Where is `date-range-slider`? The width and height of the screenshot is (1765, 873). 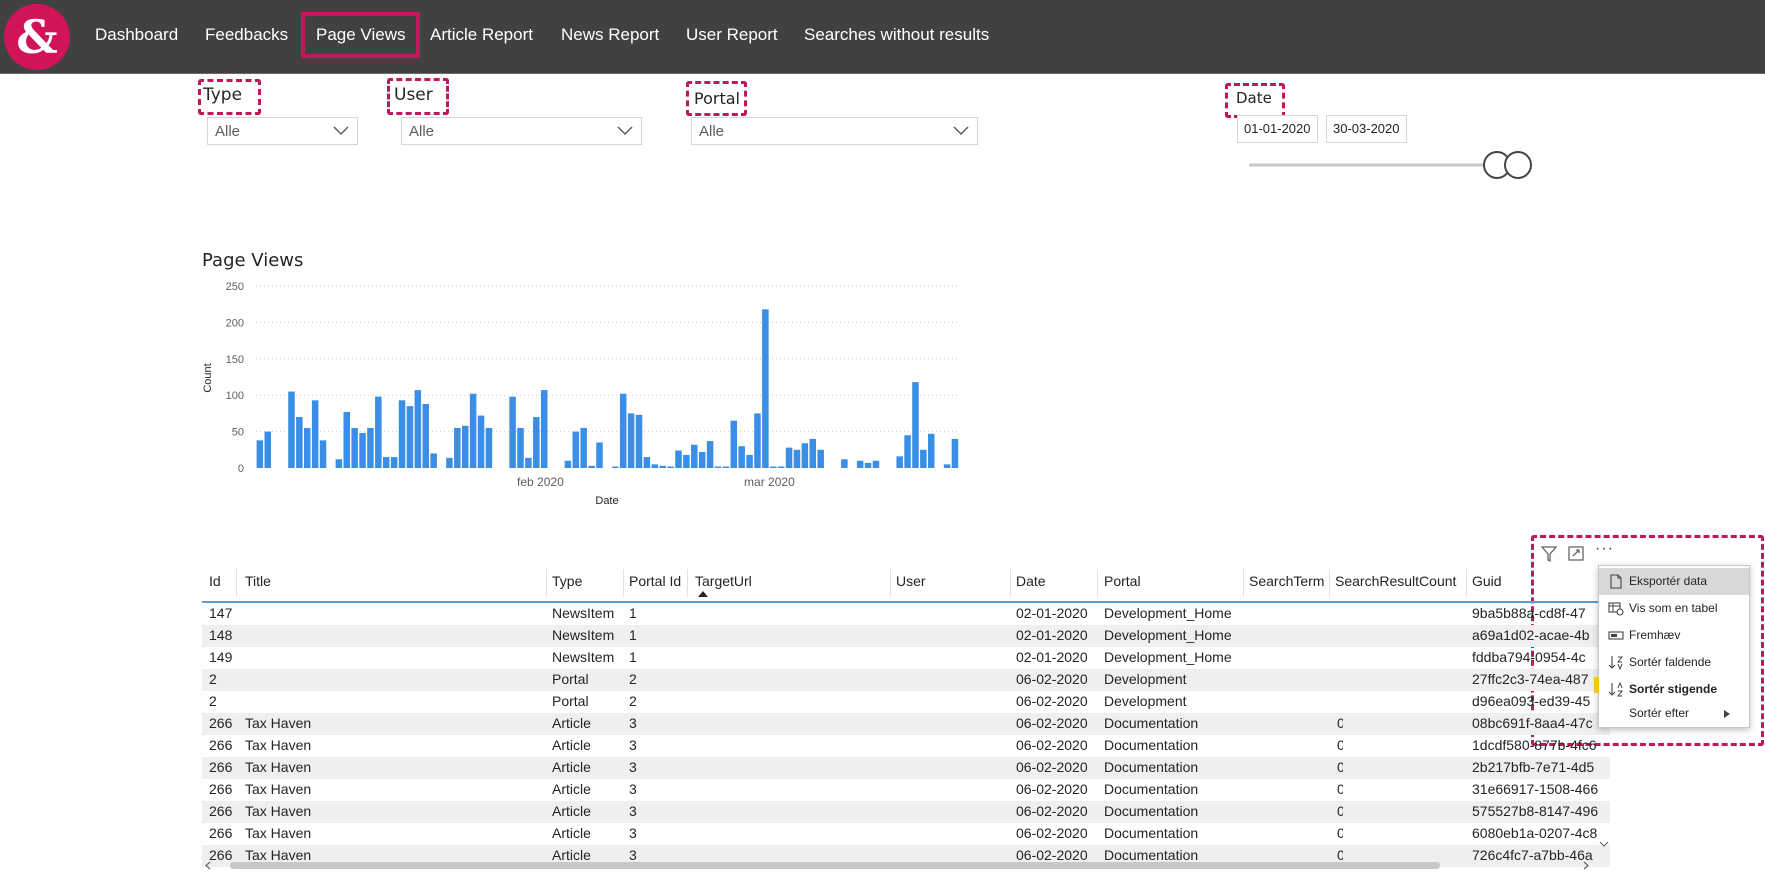
date-range-slider is located at coordinates (1390, 165).